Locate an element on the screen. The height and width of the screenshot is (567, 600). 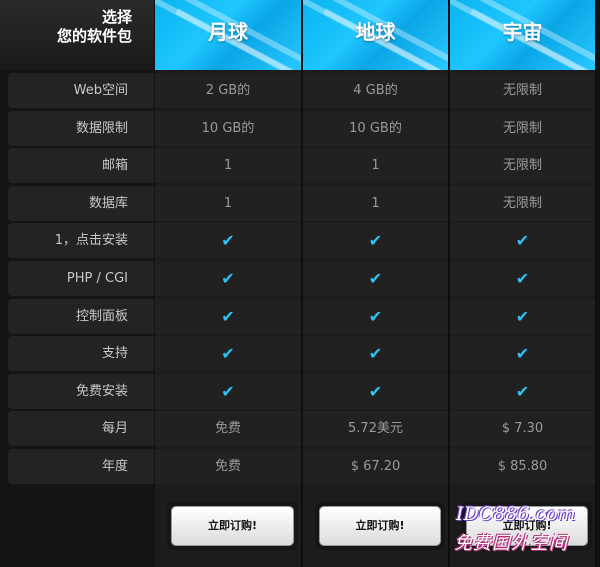
feature-label: 年度 is located at coordinates (81, 466).